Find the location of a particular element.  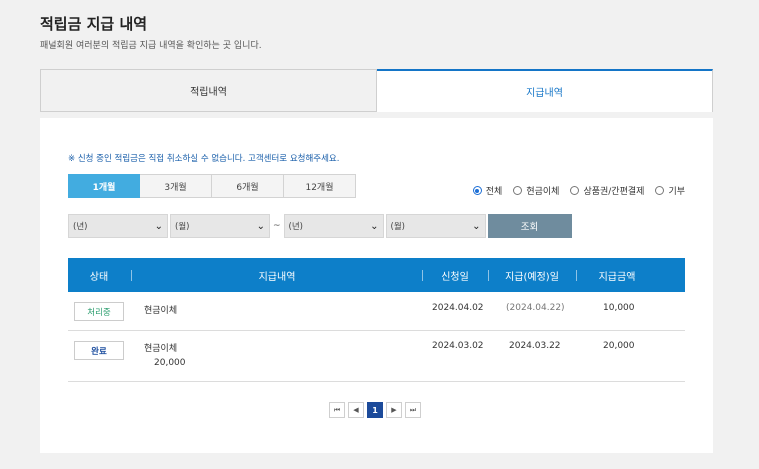

radio-label: 기부 is located at coordinates (676, 192).